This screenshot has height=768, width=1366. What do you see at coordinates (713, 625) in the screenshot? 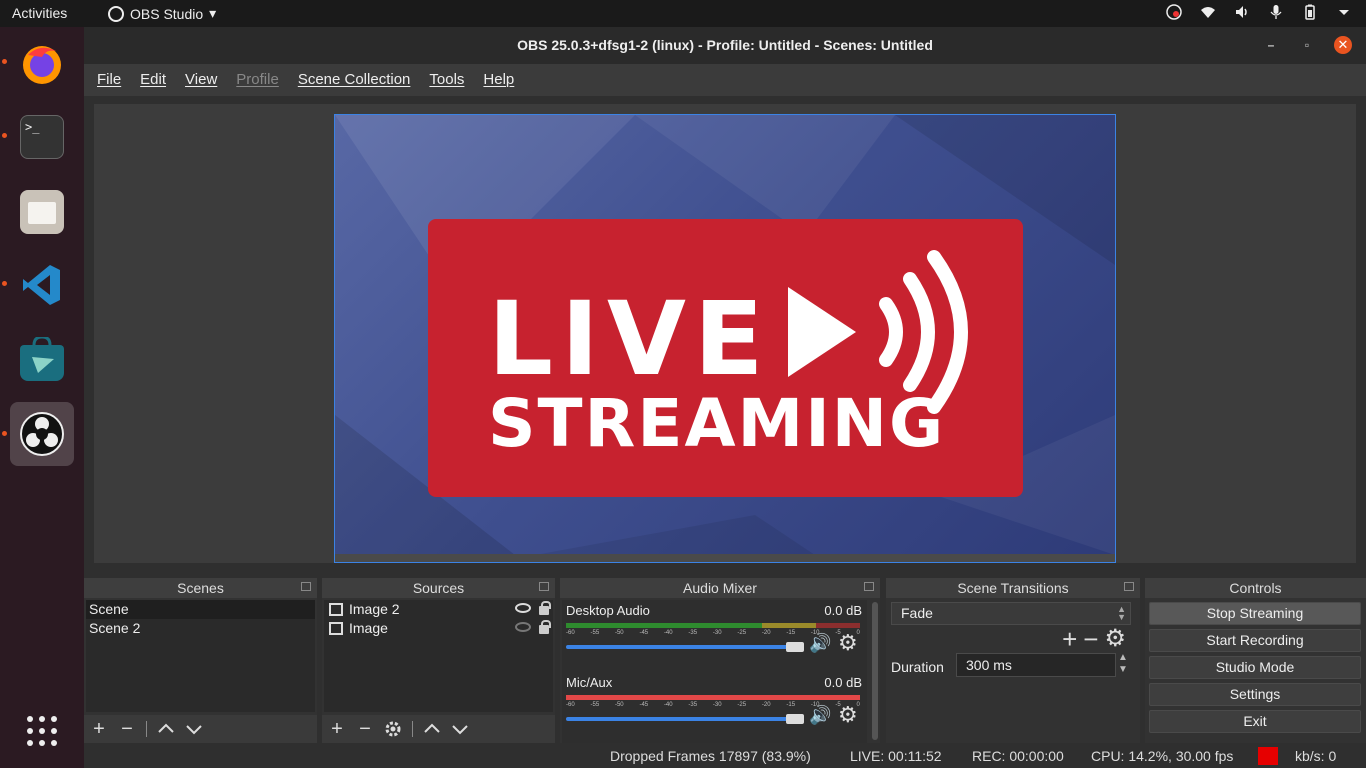
I see `volume-meter` at bounding box center [713, 625].